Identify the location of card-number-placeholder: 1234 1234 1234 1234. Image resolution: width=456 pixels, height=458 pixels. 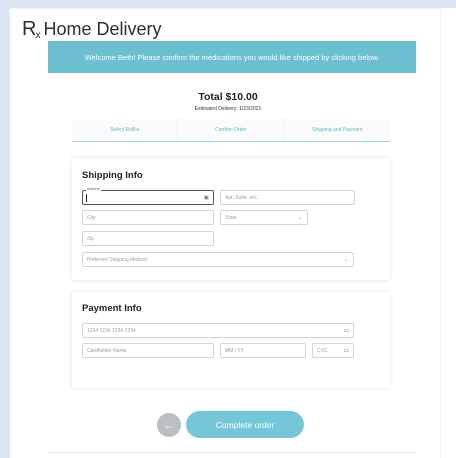
(111, 330).